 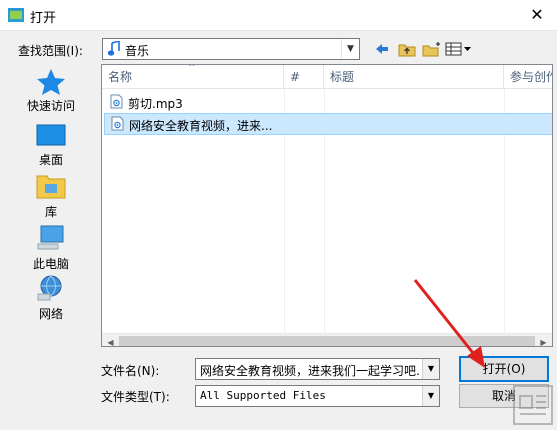 I want to click on view-menu-icon, so click(x=458, y=49).